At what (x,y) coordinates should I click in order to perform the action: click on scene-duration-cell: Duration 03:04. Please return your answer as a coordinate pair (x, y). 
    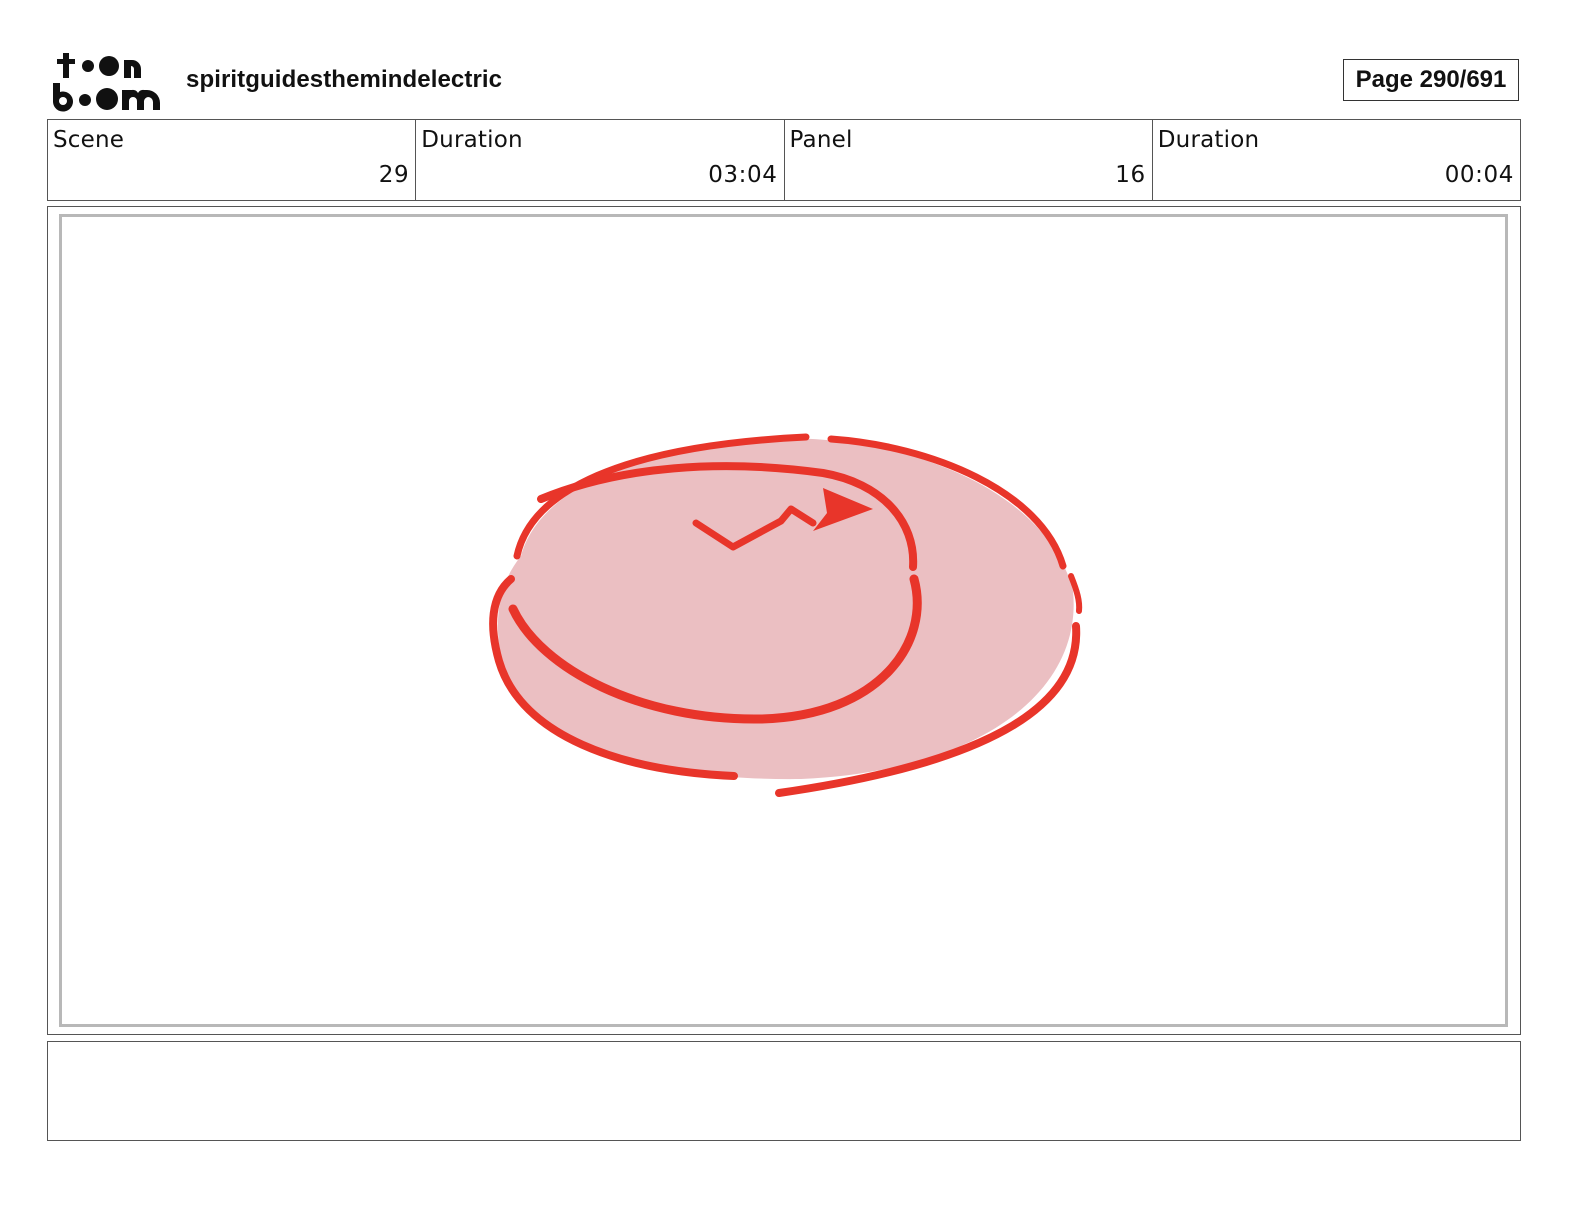
    Looking at the image, I should click on (599, 160).